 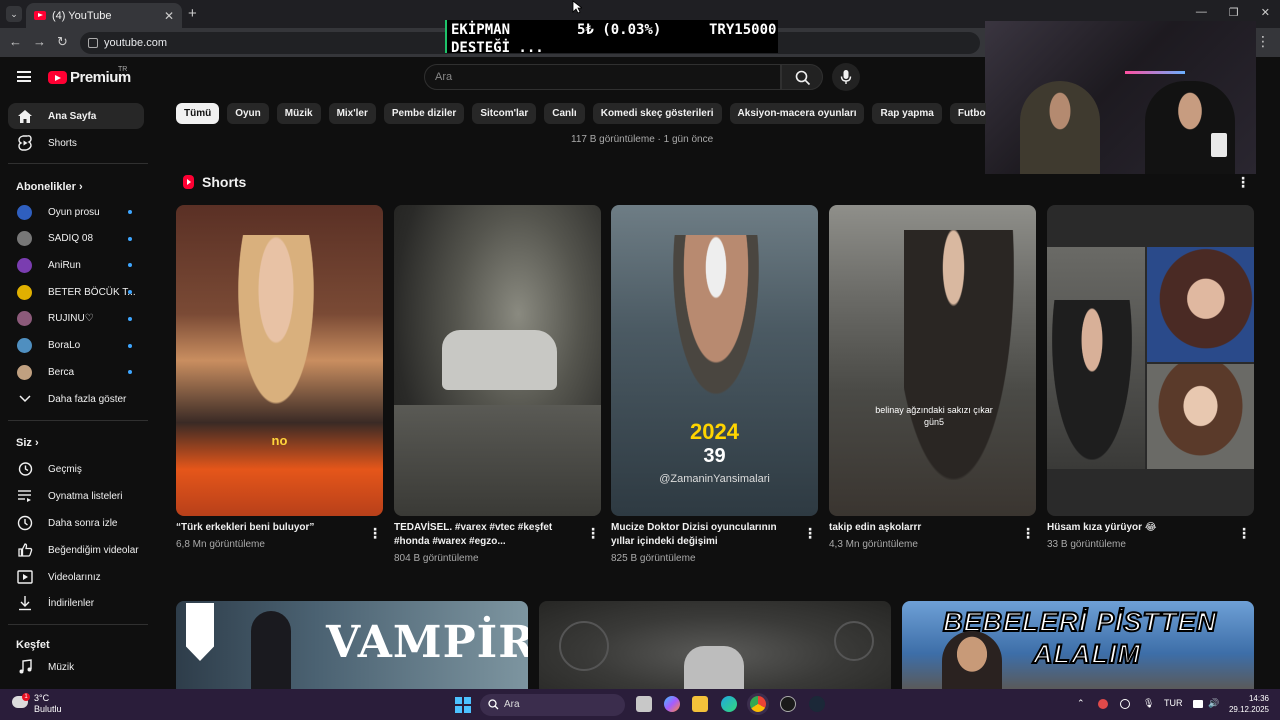 I want to click on tab-close-icon: ✕, so click(x=169, y=16).